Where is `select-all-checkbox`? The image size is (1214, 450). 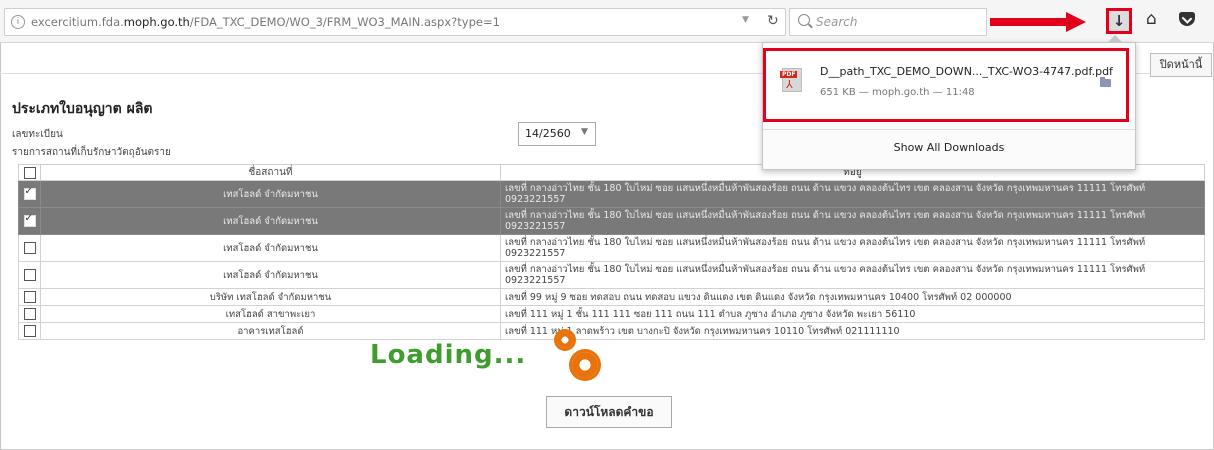
select-all-checkbox is located at coordinates (29, 172).